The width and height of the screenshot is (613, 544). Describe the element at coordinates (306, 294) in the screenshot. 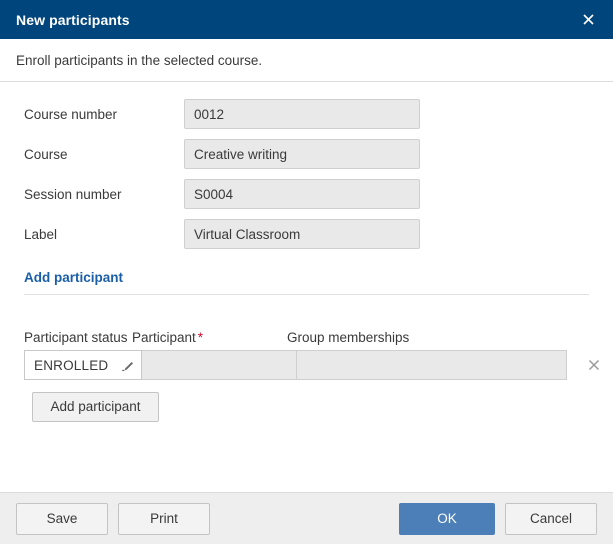

I see `section-divider` at that location.